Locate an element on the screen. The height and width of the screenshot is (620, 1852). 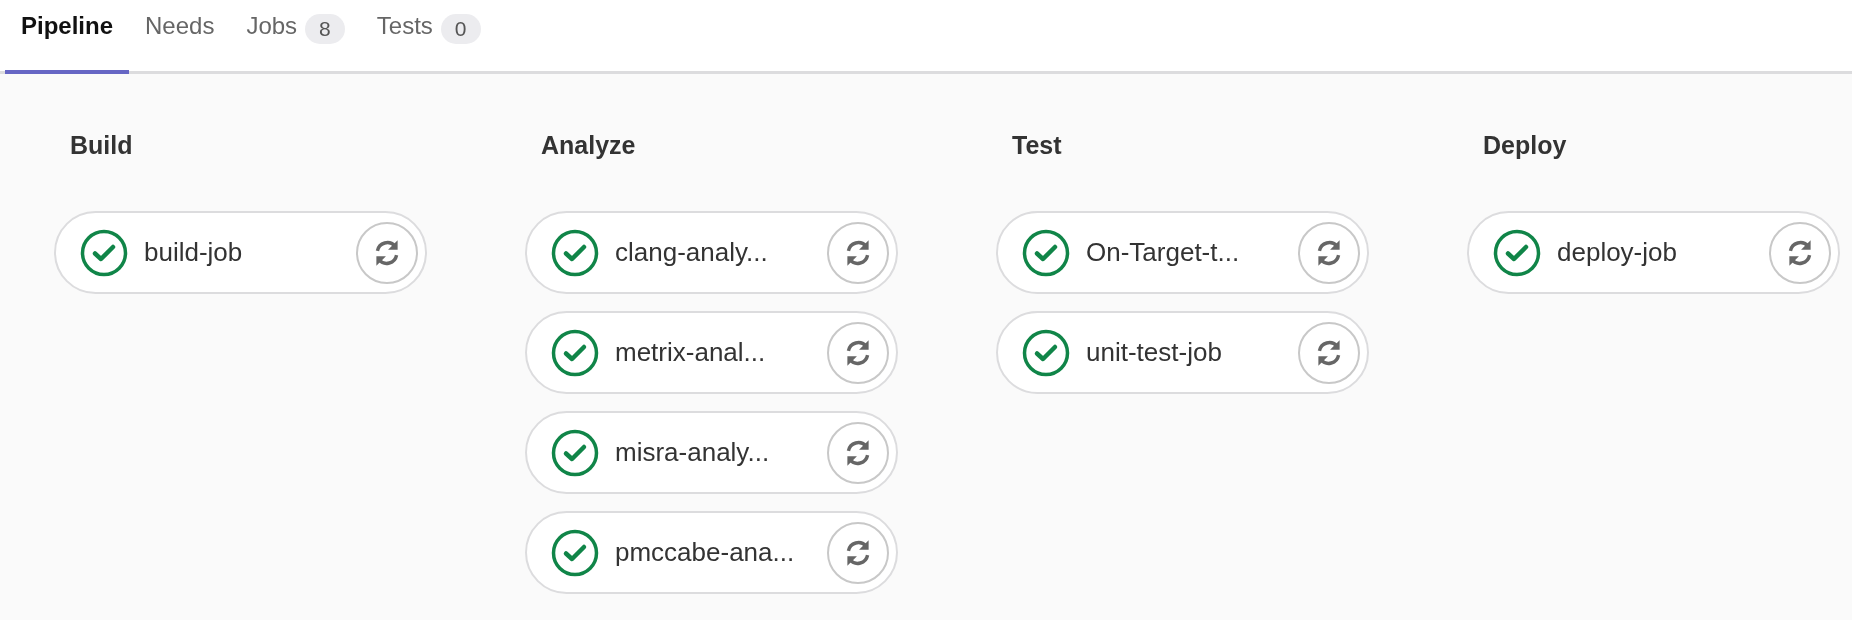
job-card: deploy-job is located at coordinates (1653, 252).